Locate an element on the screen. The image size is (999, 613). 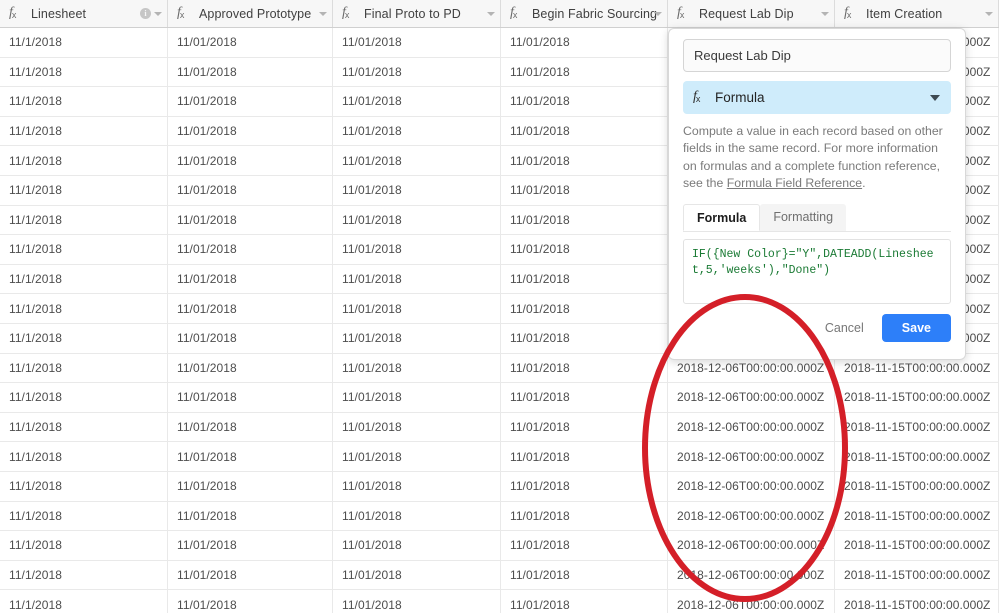
cancel-button: Cancel is located at coordinates (844, 328).